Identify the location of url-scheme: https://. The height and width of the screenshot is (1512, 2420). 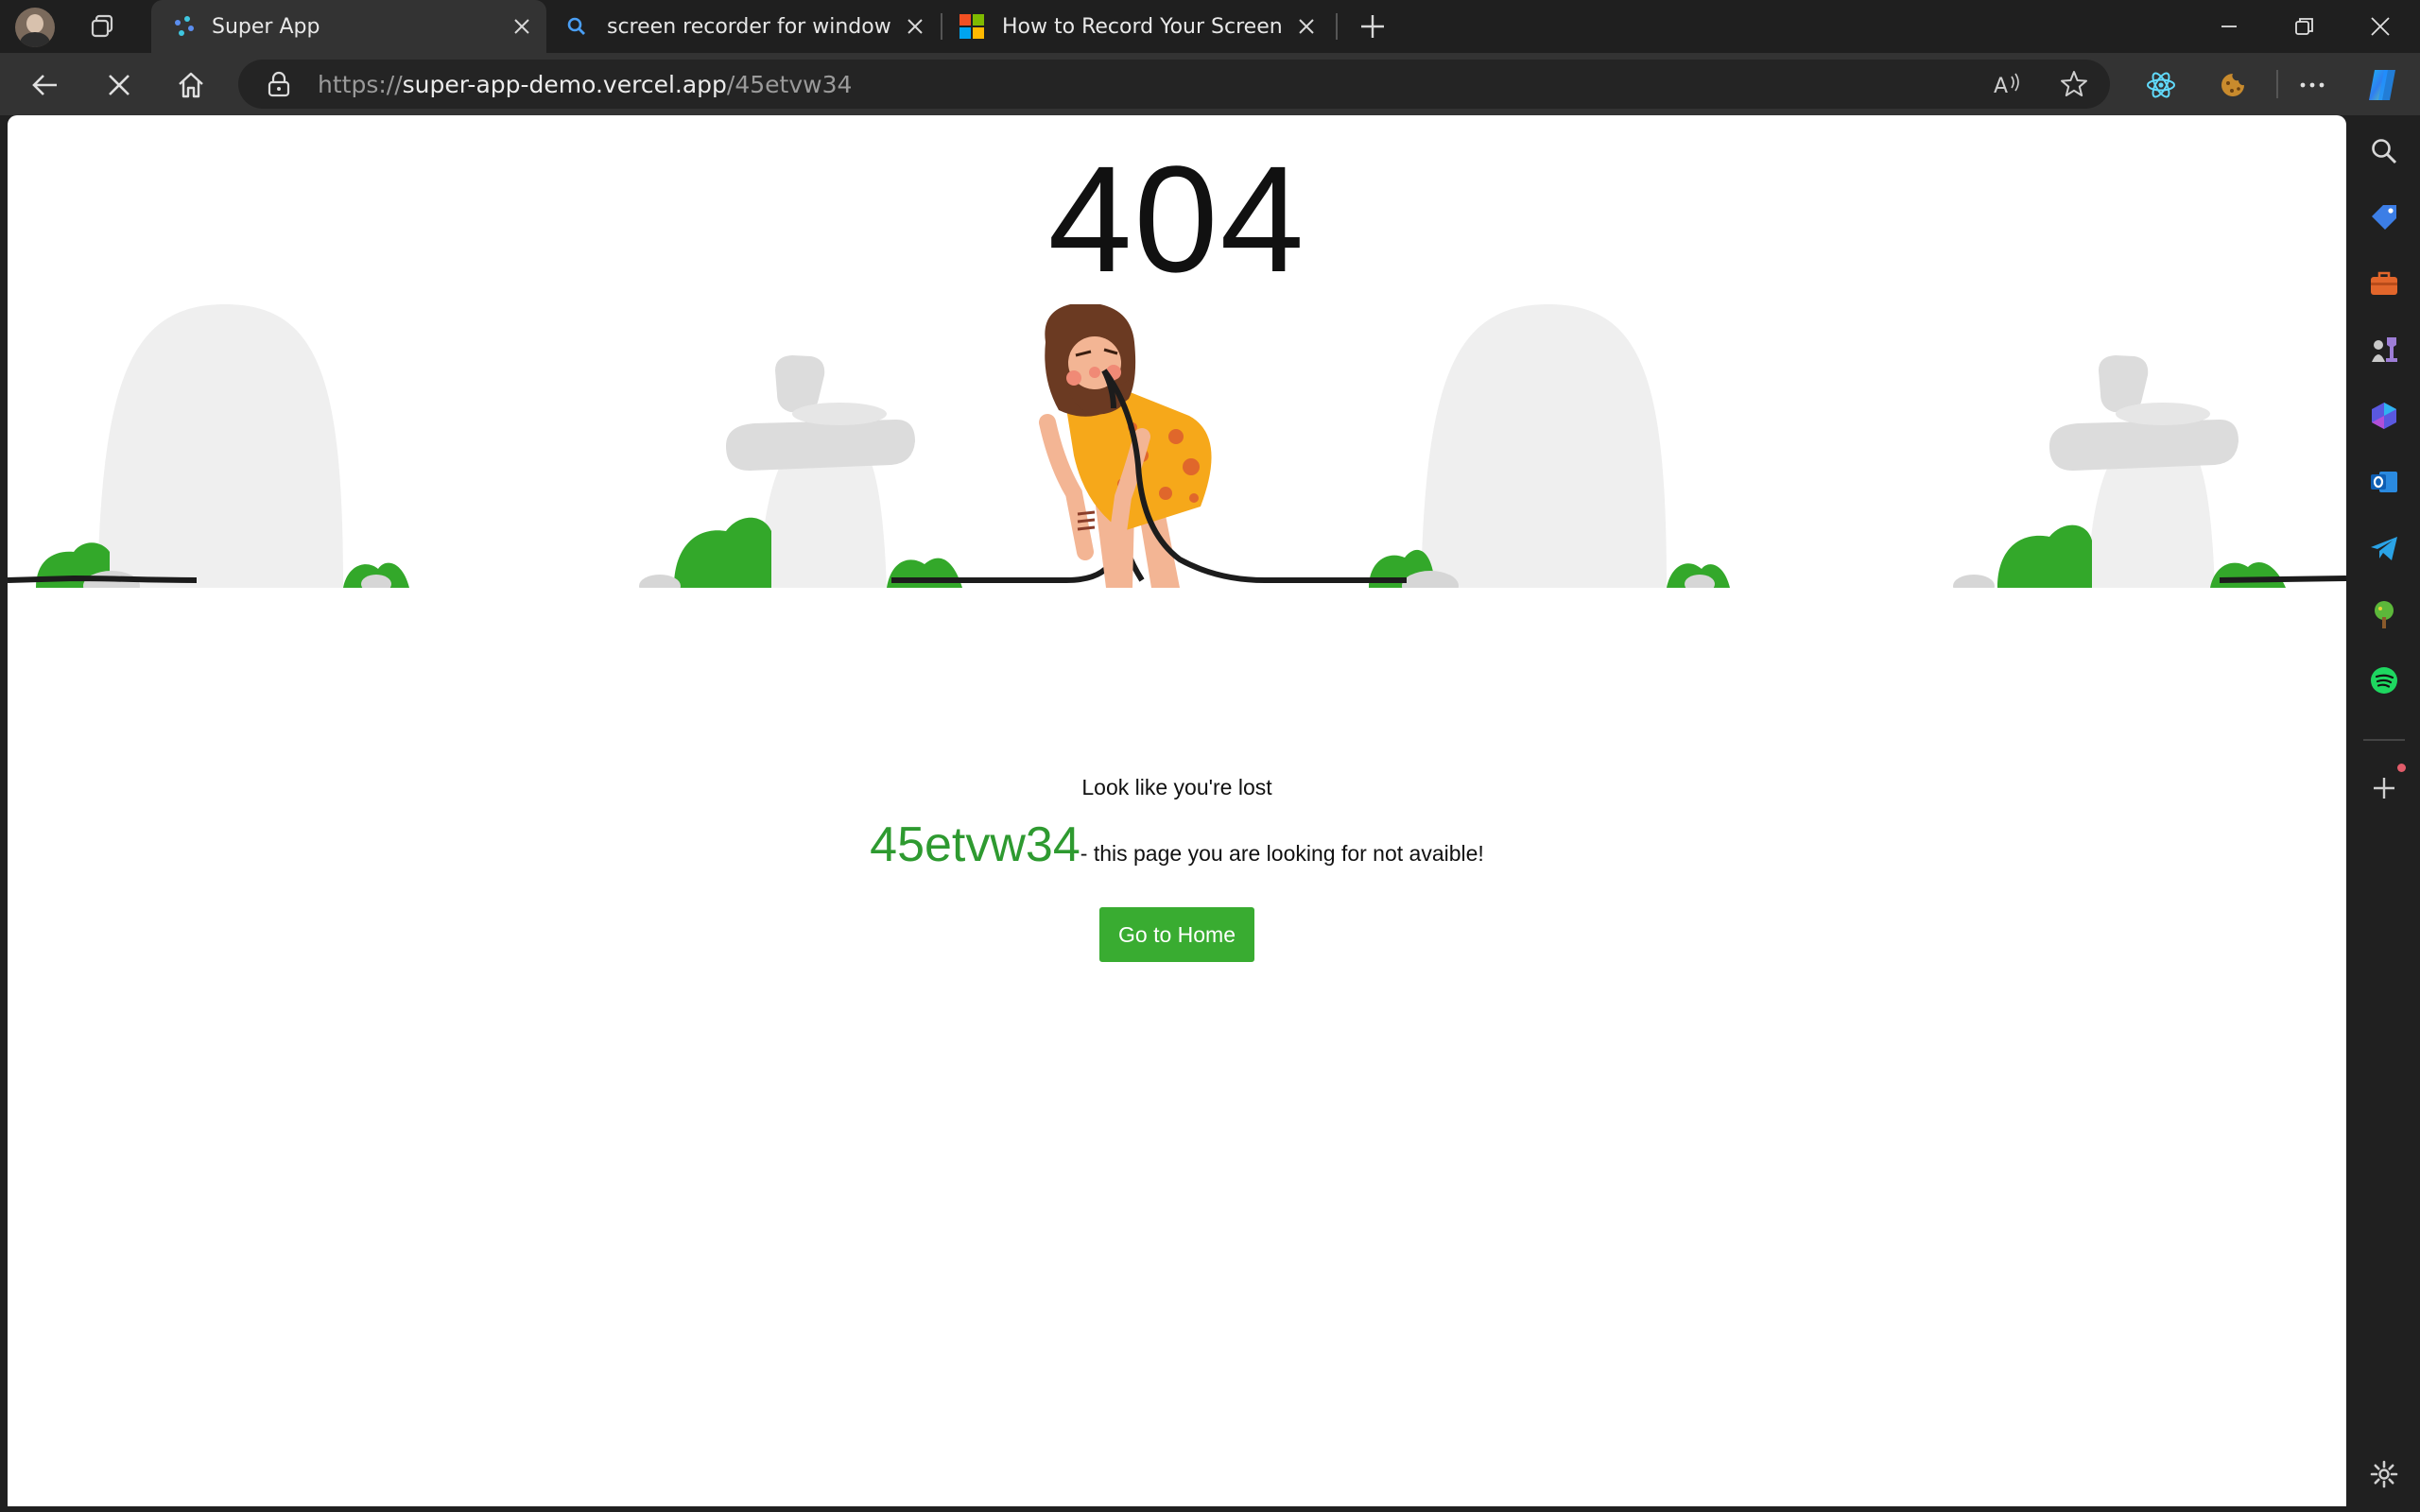
(360, 84).